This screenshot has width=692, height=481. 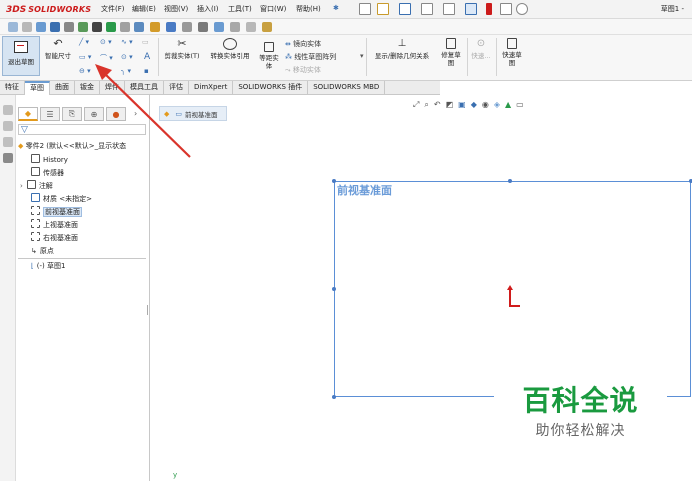 I want to click on watermark: 百科全说 助你轻松解决, so click(x=580, y=415).